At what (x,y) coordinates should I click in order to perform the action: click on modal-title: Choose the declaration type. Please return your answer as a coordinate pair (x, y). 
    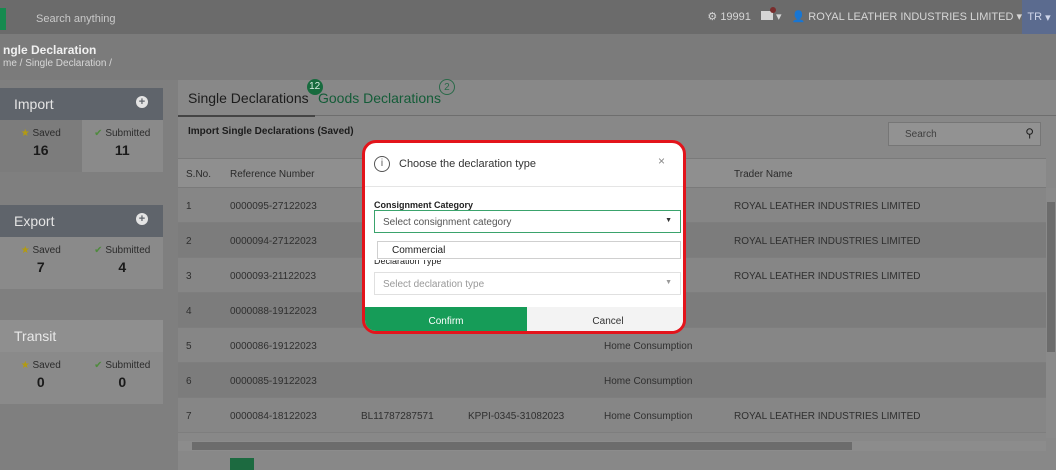
    Looking at the image, I should click on (467, 164).